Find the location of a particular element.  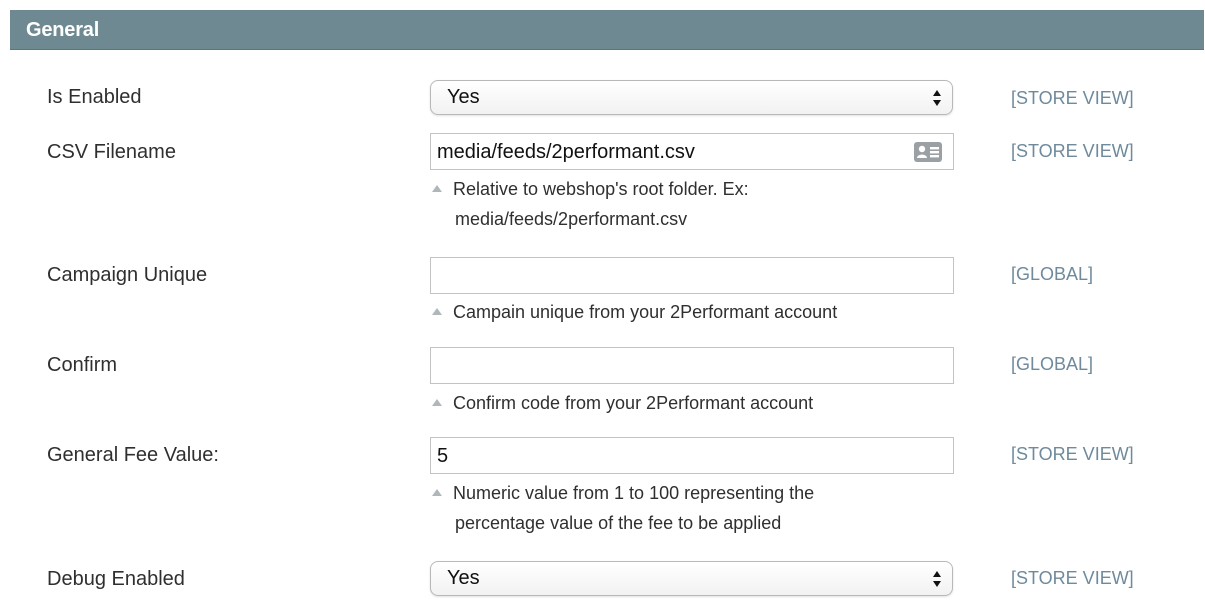

general-fee-value-label: General Fee Value: is located at coordinates (133, 455).